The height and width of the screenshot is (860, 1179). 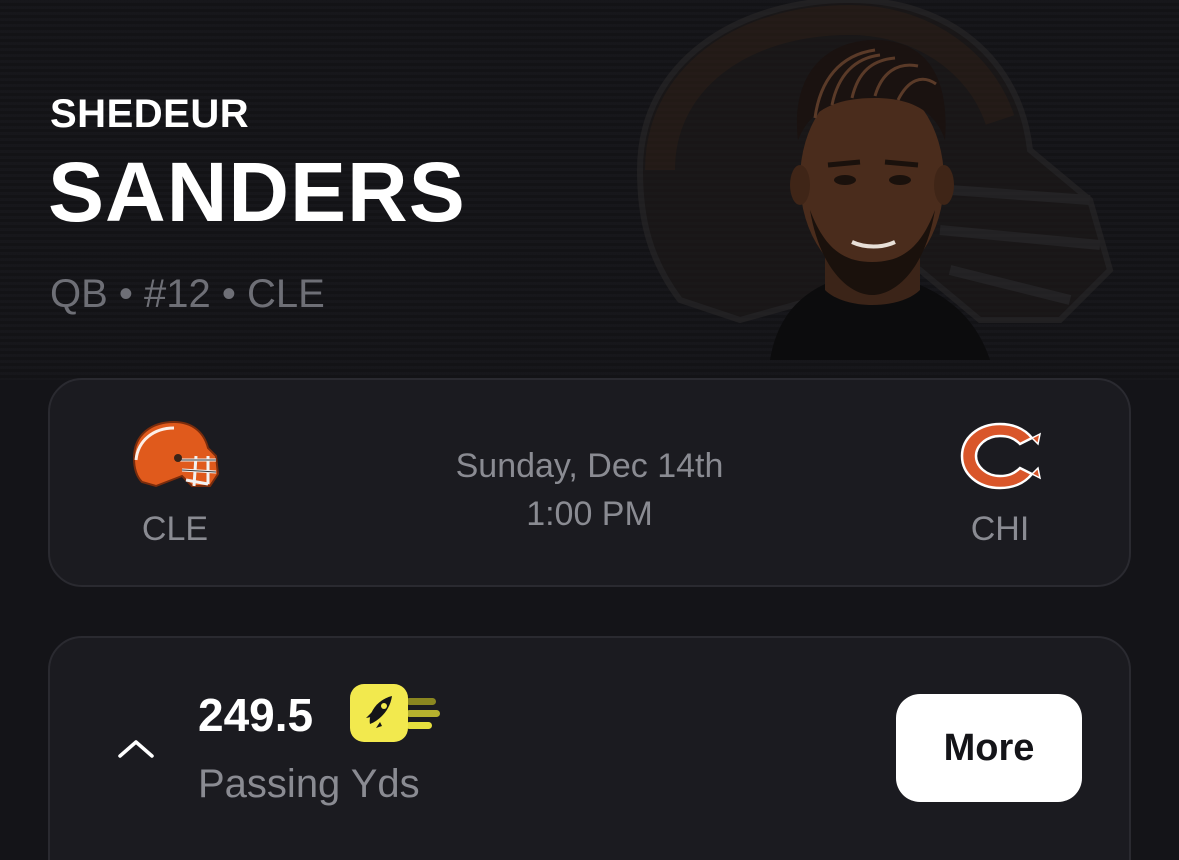 What do you see at coordinates (309, 784) in the screenshot?
I see `prop-stat-label: Passing Yds` at bounding box center [309, 784].